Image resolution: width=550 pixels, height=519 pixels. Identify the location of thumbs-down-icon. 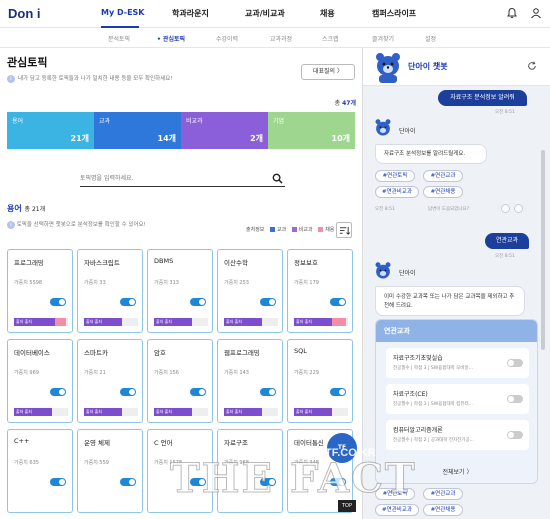
(518, 208).